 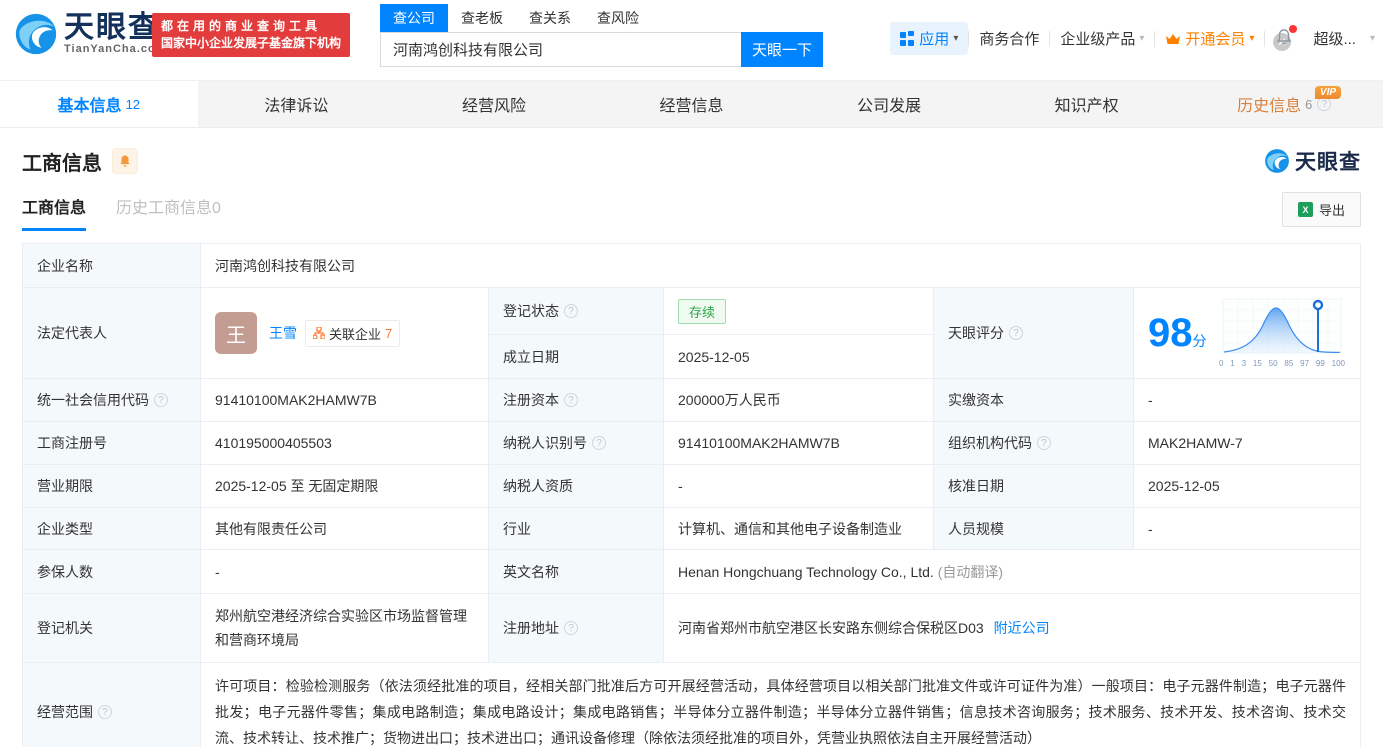 What do you see at coordinates (1309, 104) in the screenshot?
I see `tab-count: 6` at bounding box center [1309, 104].